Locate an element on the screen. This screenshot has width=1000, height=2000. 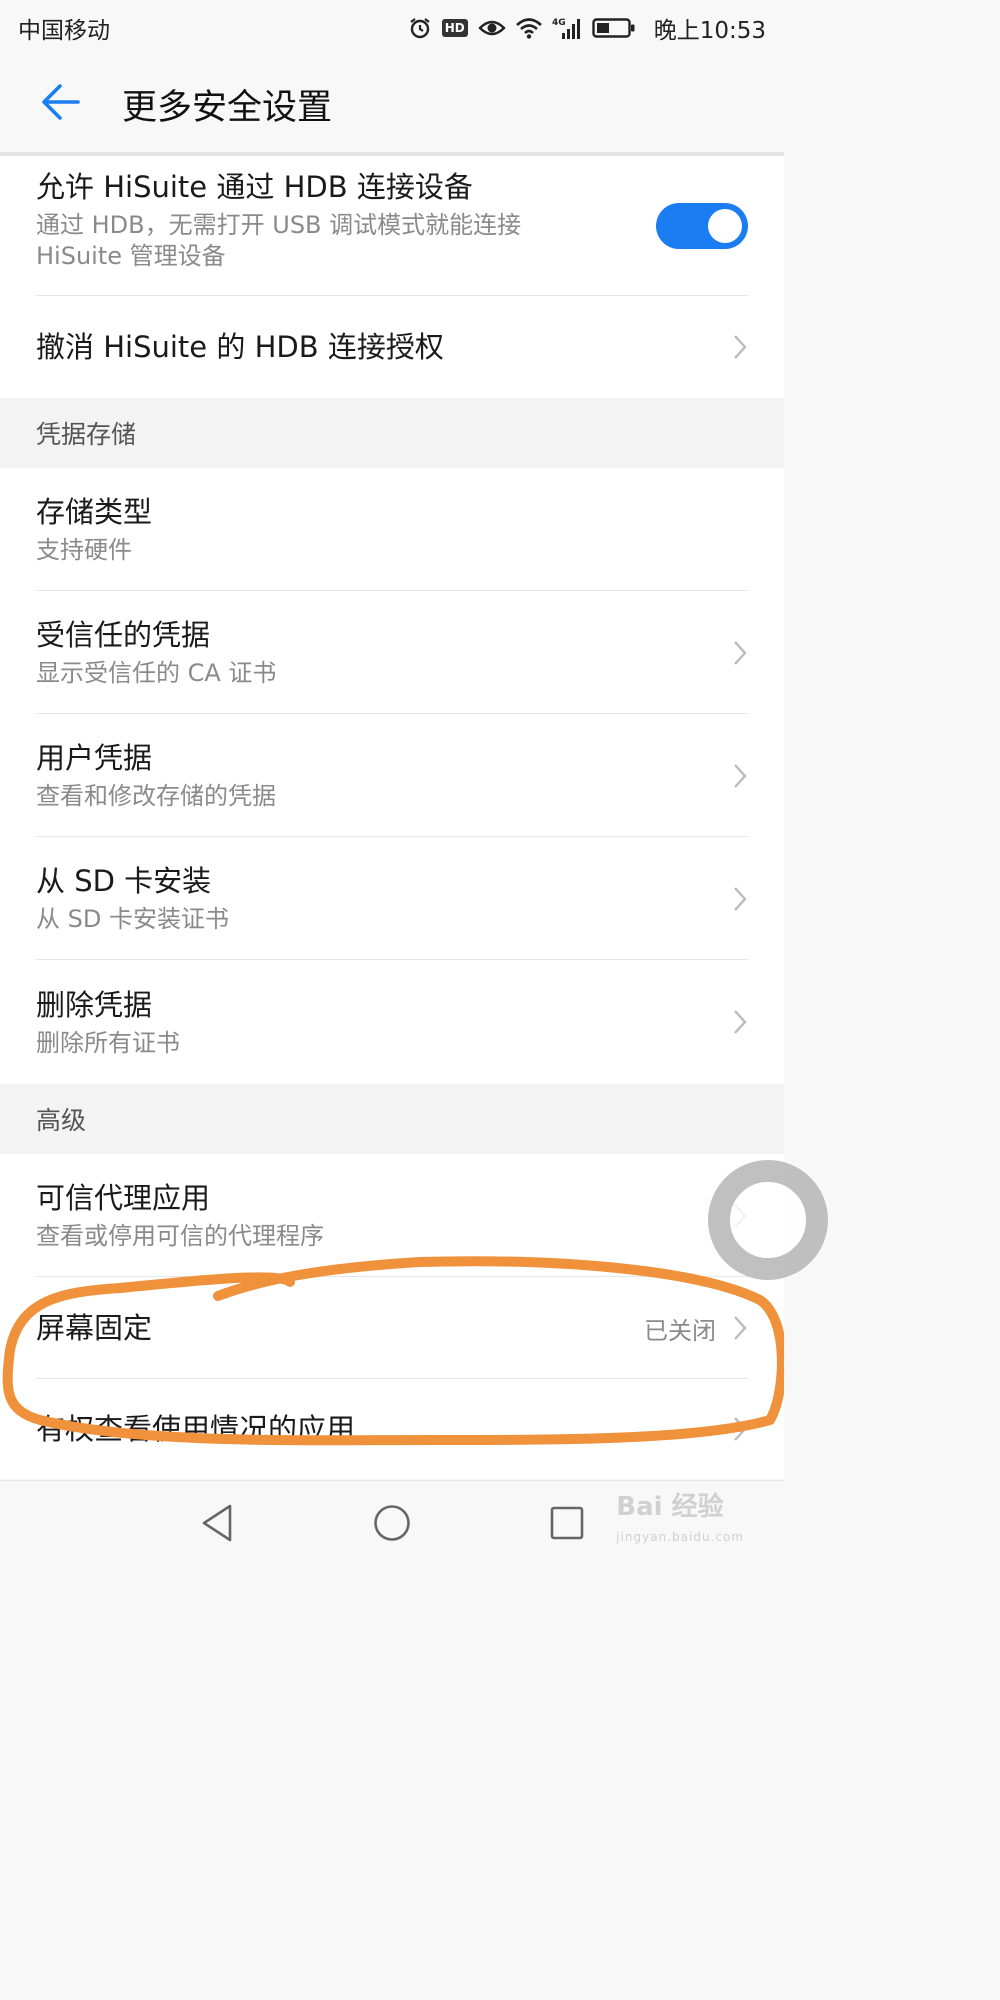
list-item-title: 存储类型 is located at coordinates (94, 512).